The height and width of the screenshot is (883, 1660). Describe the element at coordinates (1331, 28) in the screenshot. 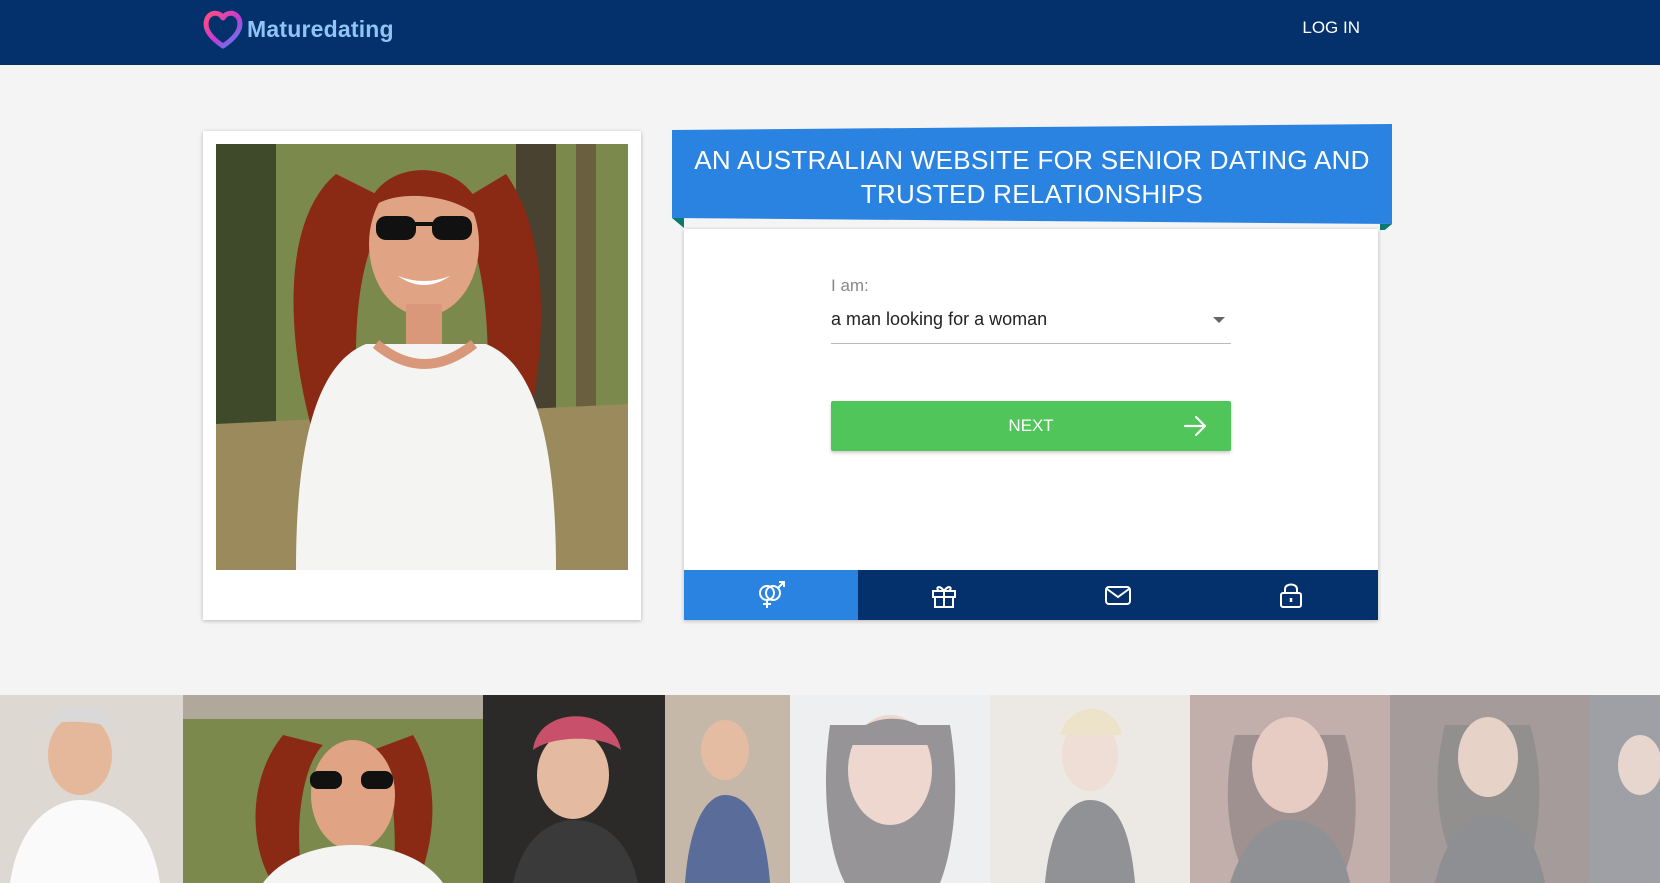

I see `login-link: LOG IN` at that location.